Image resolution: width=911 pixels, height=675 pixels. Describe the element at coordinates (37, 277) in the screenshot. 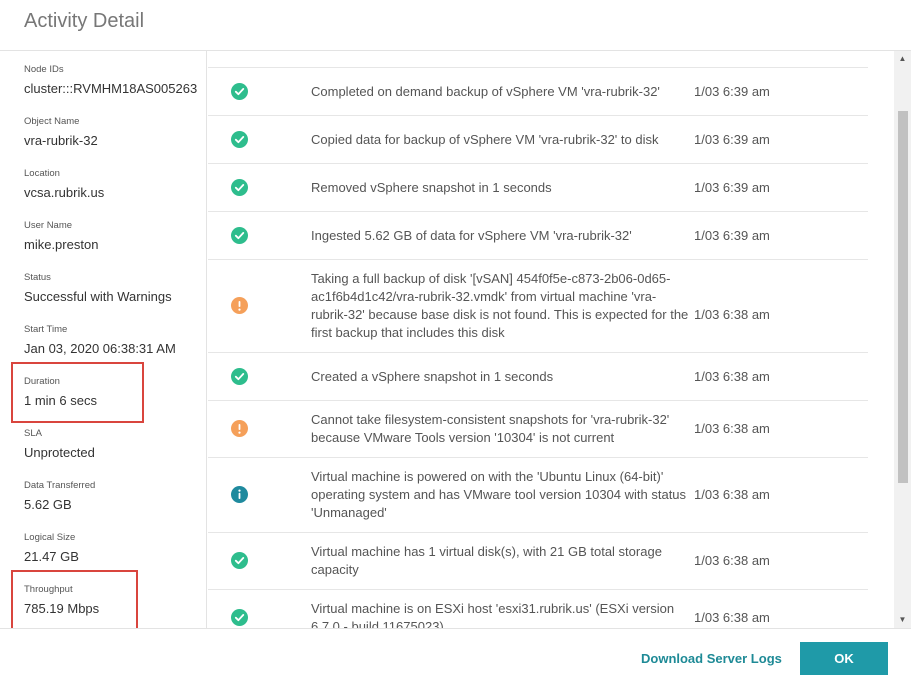

I see `field-label: Status` at that location.